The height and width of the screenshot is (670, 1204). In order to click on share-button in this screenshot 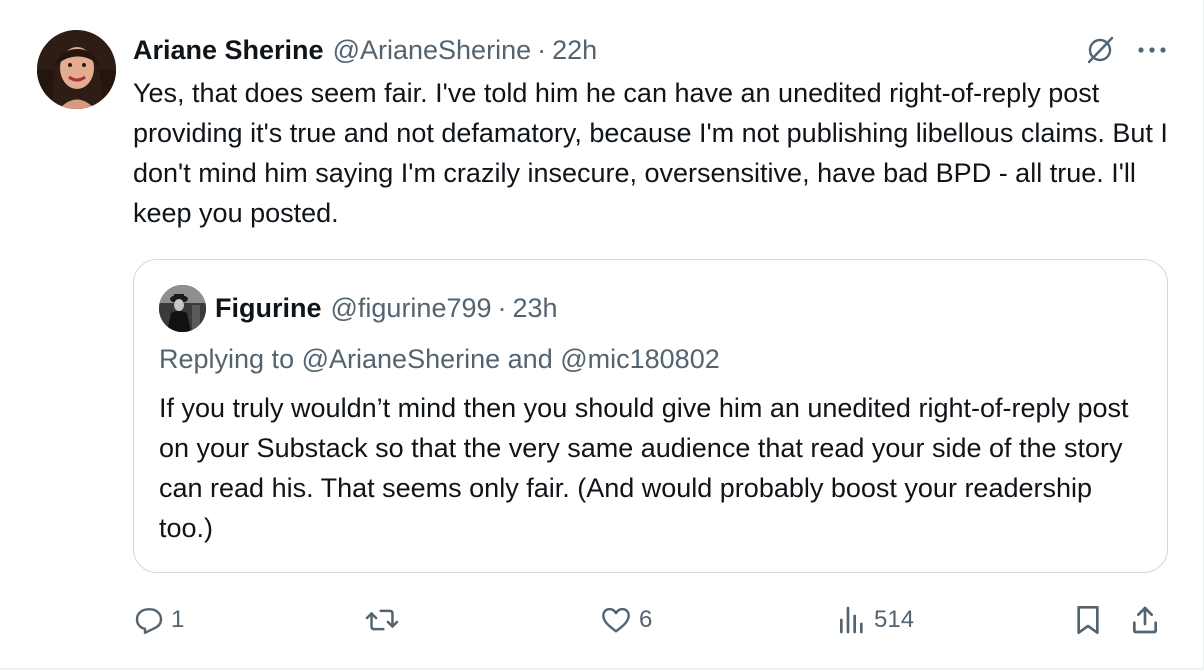, I will do `click(1145, 620)`.